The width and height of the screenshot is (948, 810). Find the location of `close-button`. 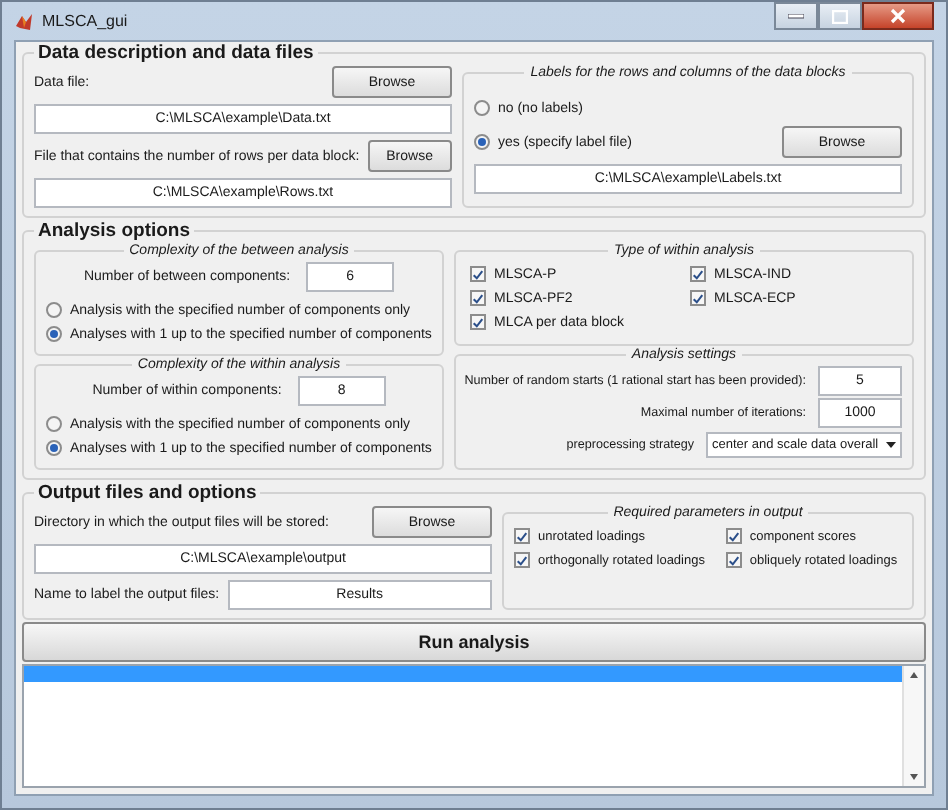

close-button is located at coordinates (898, 16).